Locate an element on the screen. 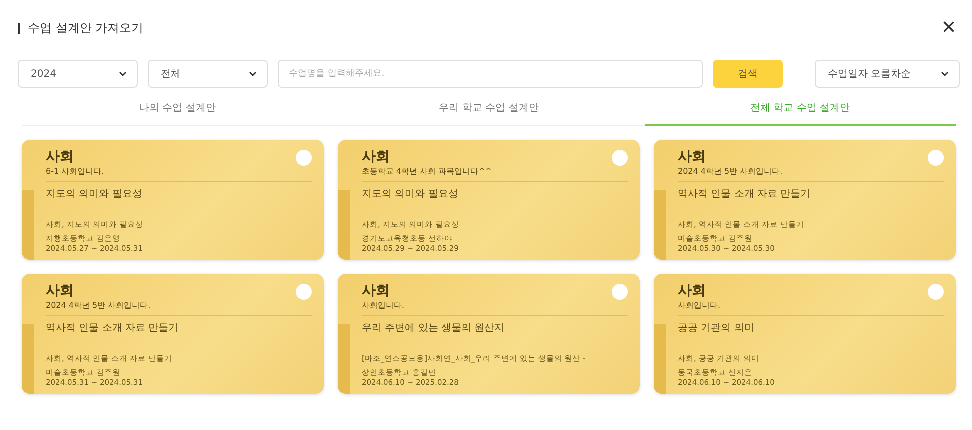 This screenshot has width=972, height=430. tab: 나의 수업 설계안 is located at coordinates (178, 109).